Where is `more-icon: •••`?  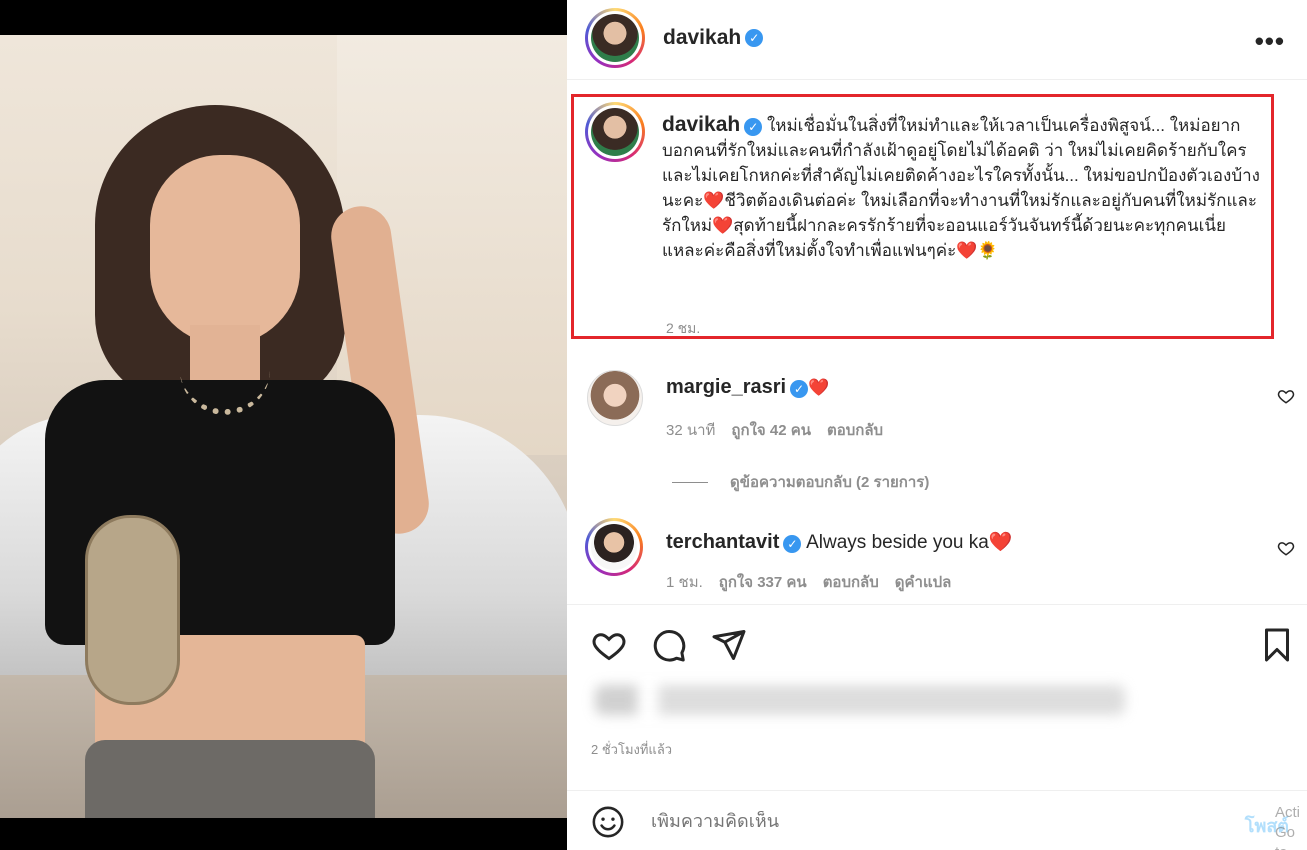 more-icon: ••• is located at coordinates (1270, 41).